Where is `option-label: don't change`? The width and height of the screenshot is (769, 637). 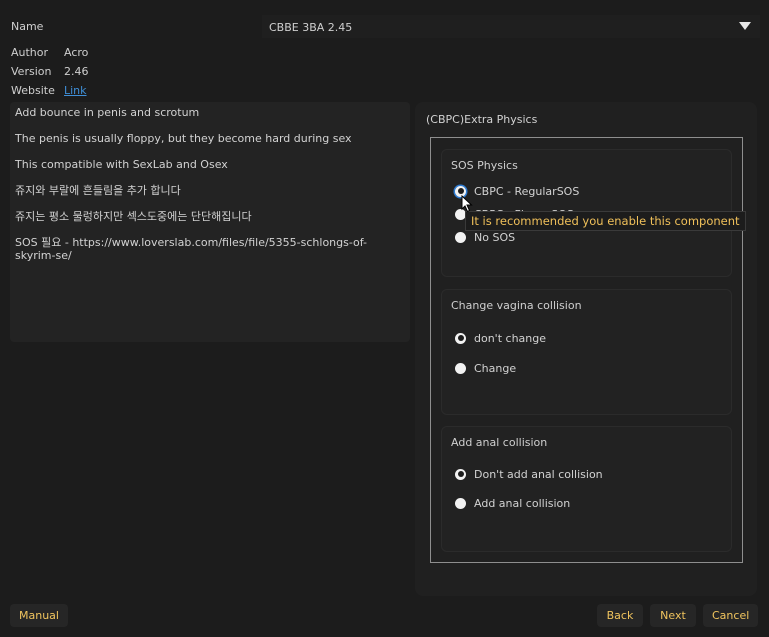
option-label: don't change is located at coordinates (510, 338).